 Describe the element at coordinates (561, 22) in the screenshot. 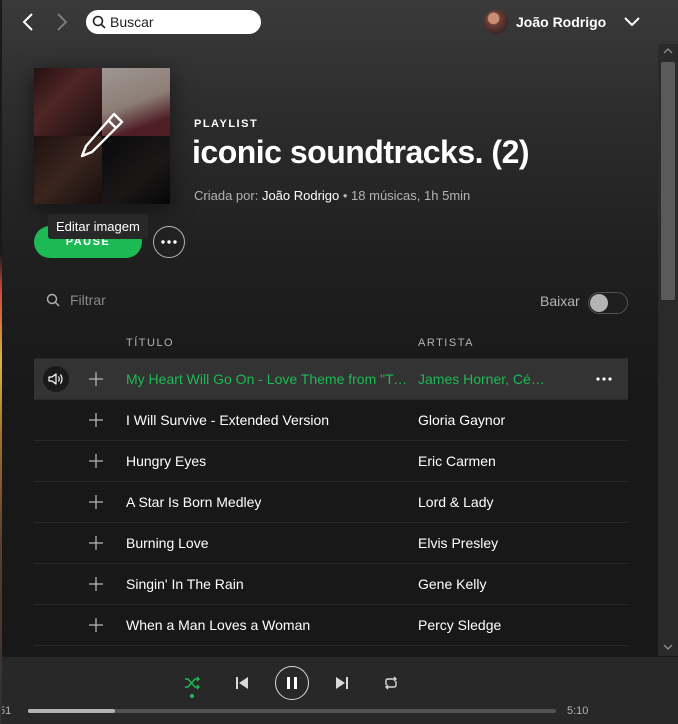

I see `user-name: João Rodrigo` at that location.